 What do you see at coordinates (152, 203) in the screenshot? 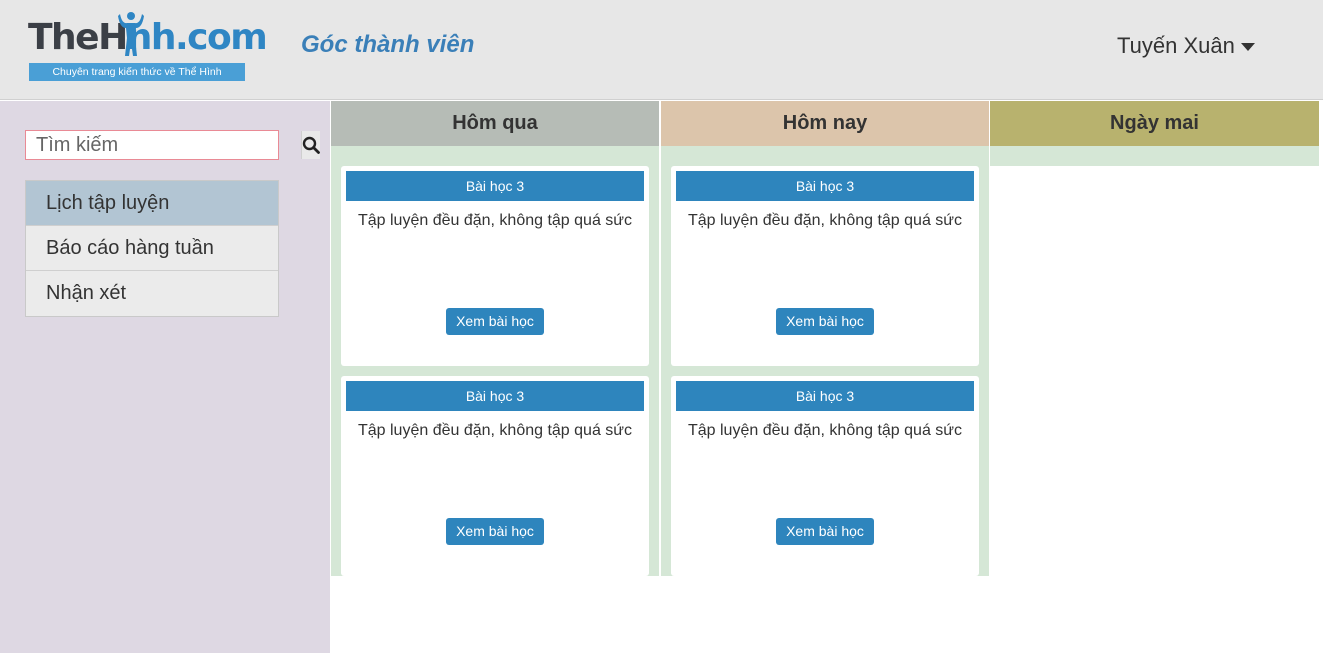
I see `sidebar-item-training-schedule: Lịch tập luyện` at bounding box center [152, 203].